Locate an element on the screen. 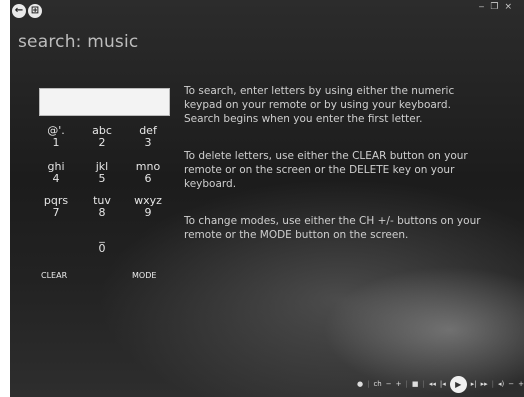  start-button: ⊞ is located at coordinates (35, 11).